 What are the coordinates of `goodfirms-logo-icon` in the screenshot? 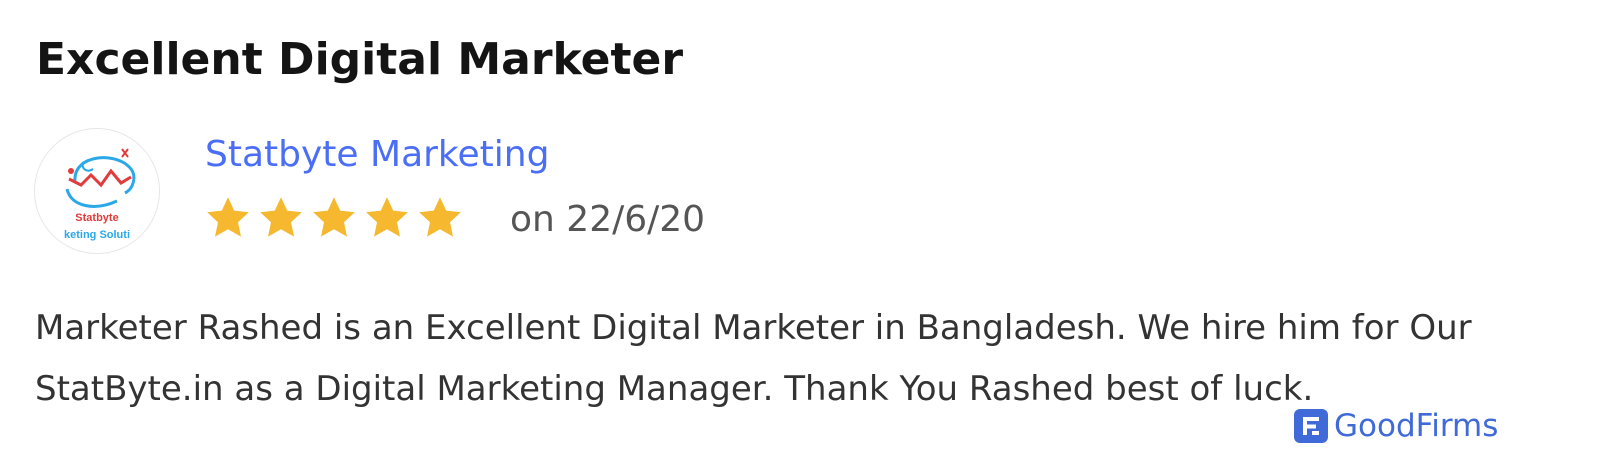 It's located at (1311, 426).